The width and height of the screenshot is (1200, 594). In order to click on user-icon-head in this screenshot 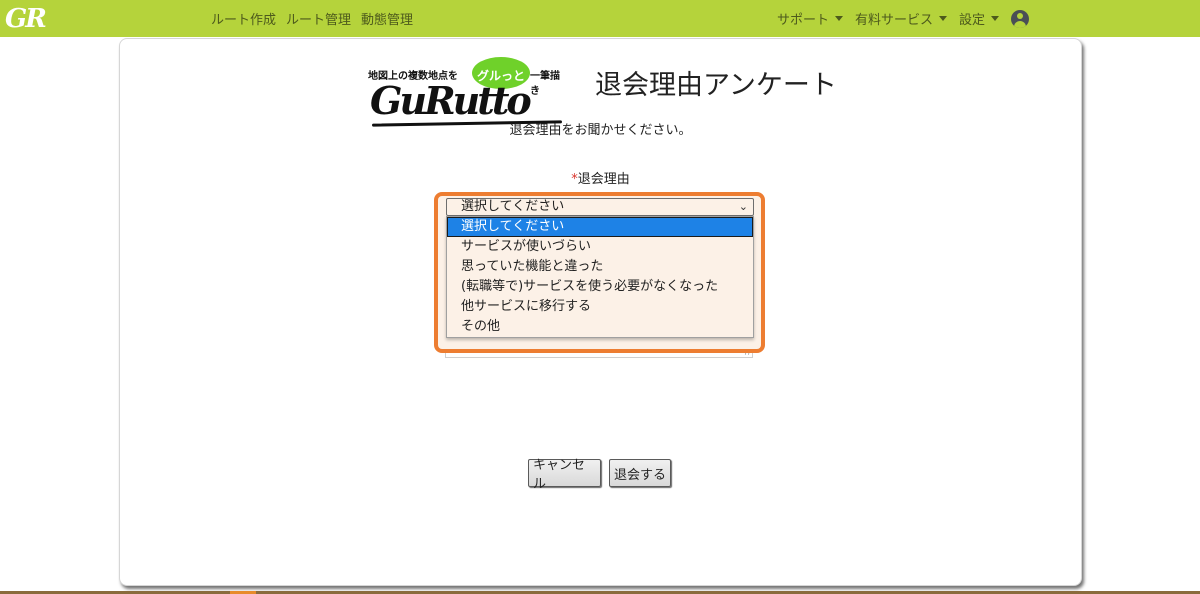, I will do `click(1020, 15)`.